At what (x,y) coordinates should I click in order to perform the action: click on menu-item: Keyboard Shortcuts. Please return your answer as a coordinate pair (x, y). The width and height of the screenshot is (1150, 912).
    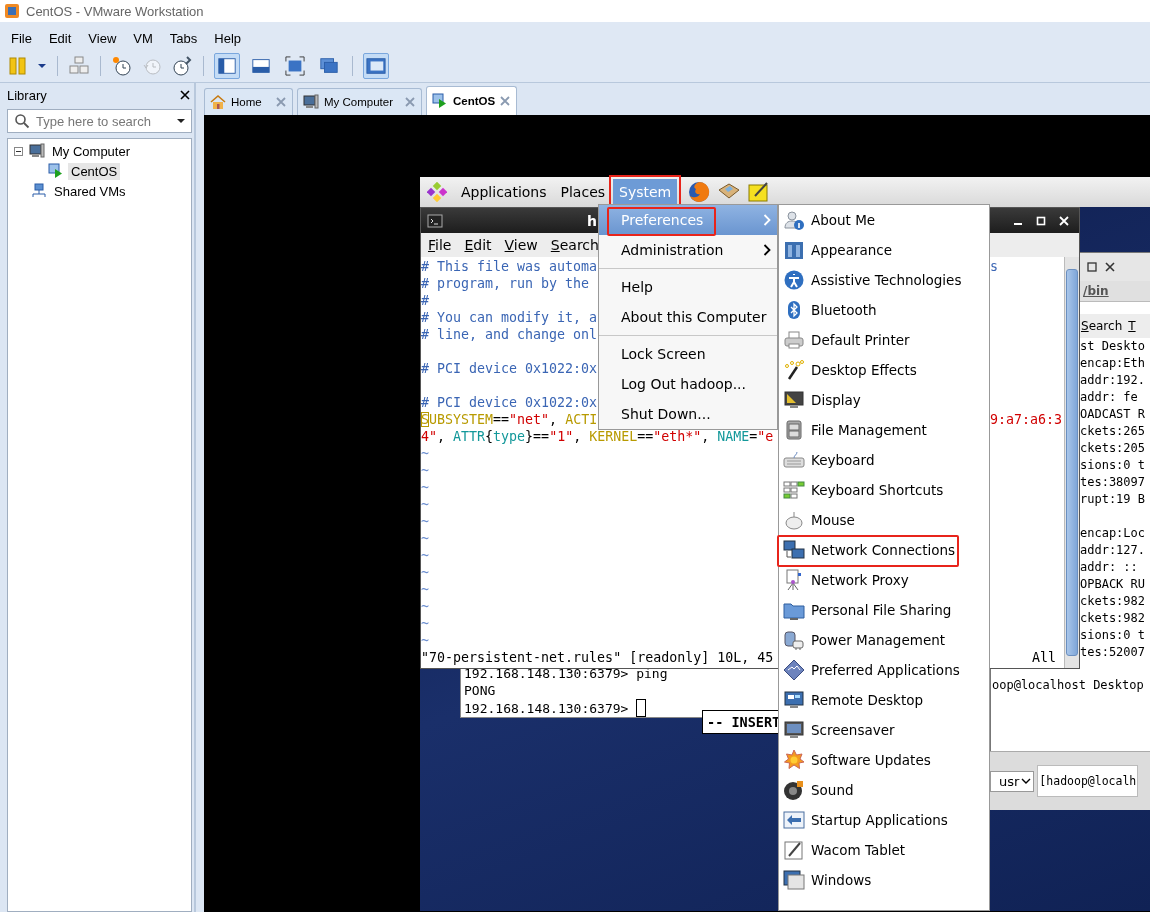
    Looking at the image, I should click on (884, 490).